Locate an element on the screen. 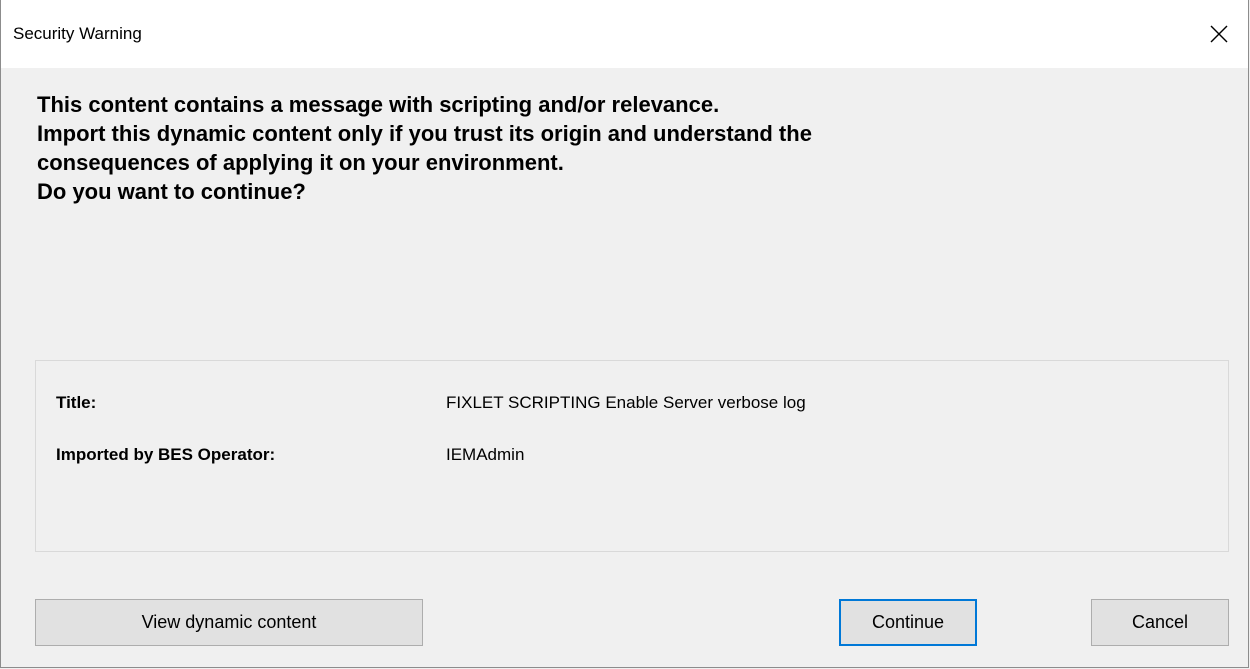 This screenshot has width=1250, height=669. operator-value: IEMAdmin is located at coordinates (485, 454).